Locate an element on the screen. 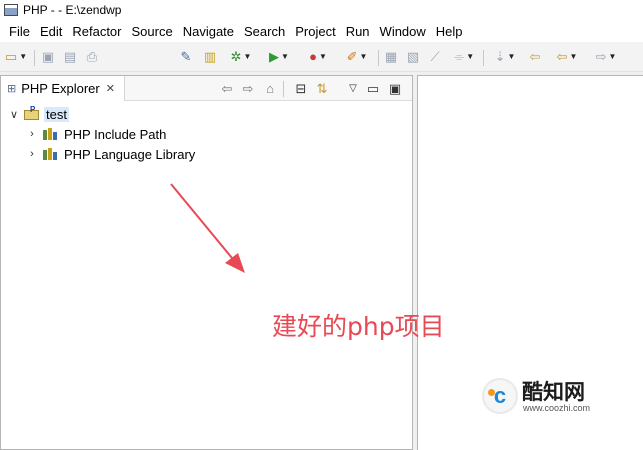  back-button: ⇦ ▼ is located at coordinates (567, 57).